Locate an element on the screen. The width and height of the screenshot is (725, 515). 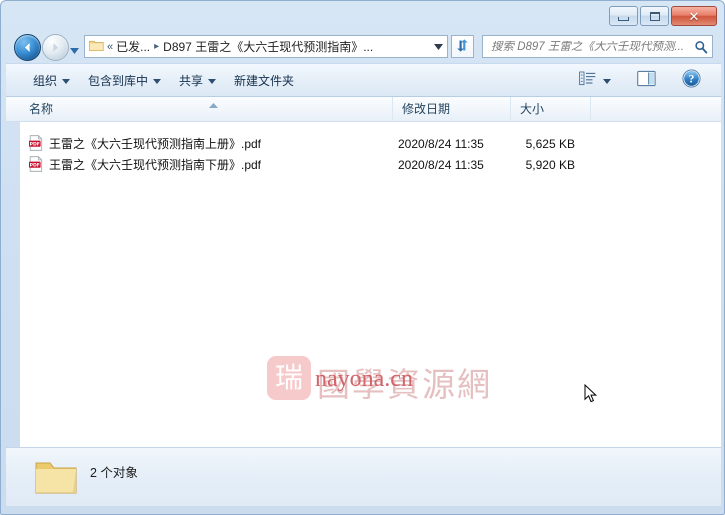
watermark-logo-icon: 瑞 is located at coordinates (289, 378).